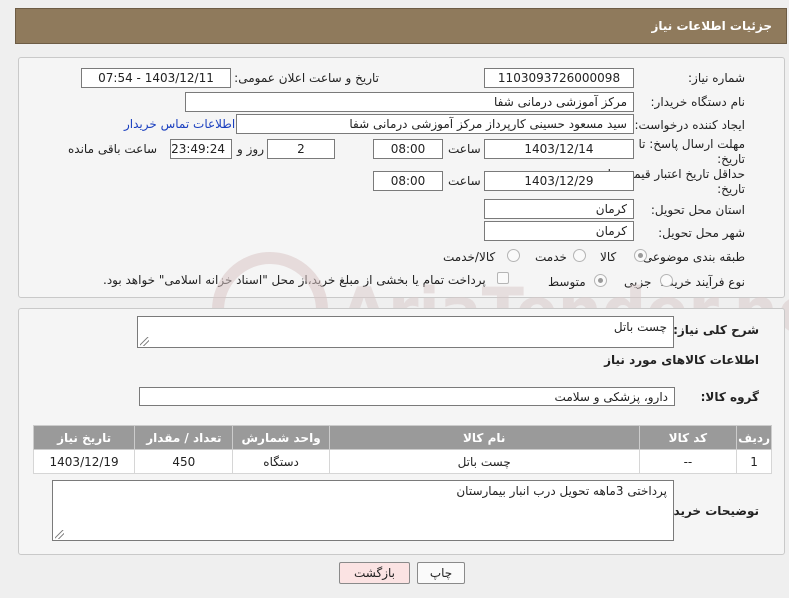 This screenshot has height=598, width=789. I want to click on col-header-qty: تعداد / مقدار, so click(184, 437).